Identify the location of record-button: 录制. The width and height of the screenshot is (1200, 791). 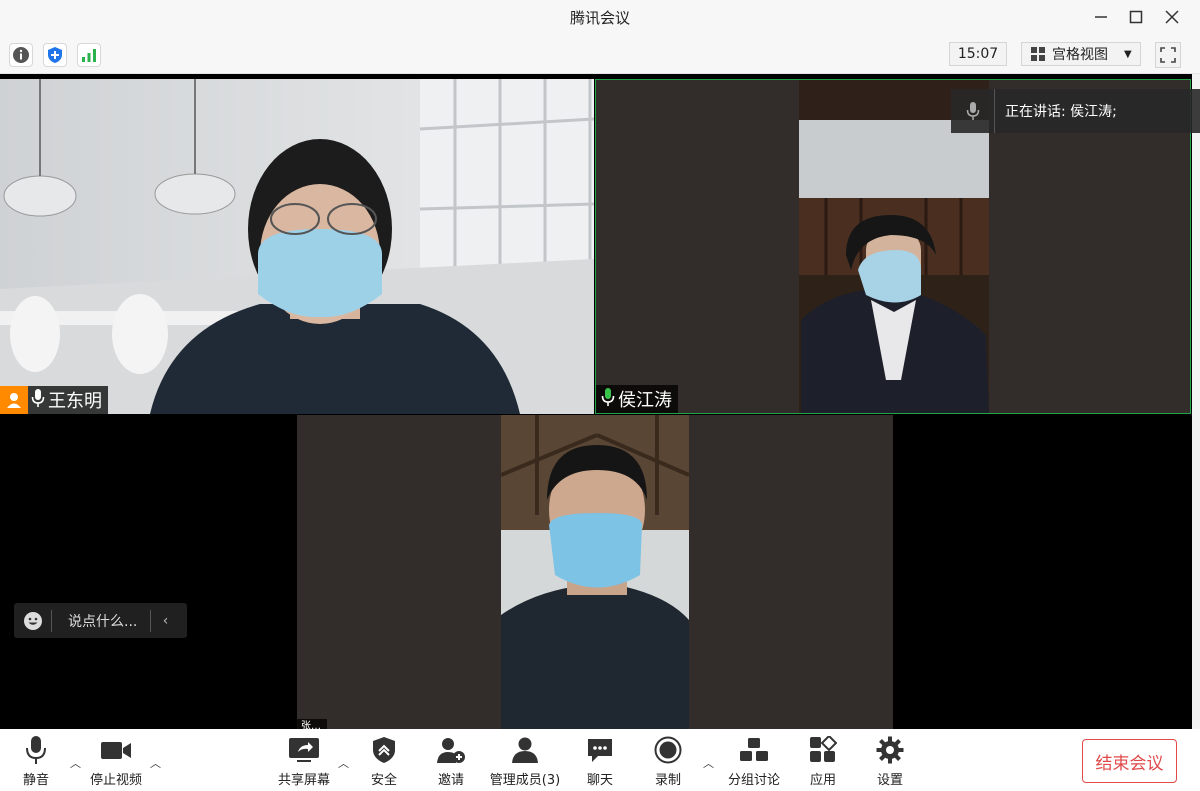
(668, 761).